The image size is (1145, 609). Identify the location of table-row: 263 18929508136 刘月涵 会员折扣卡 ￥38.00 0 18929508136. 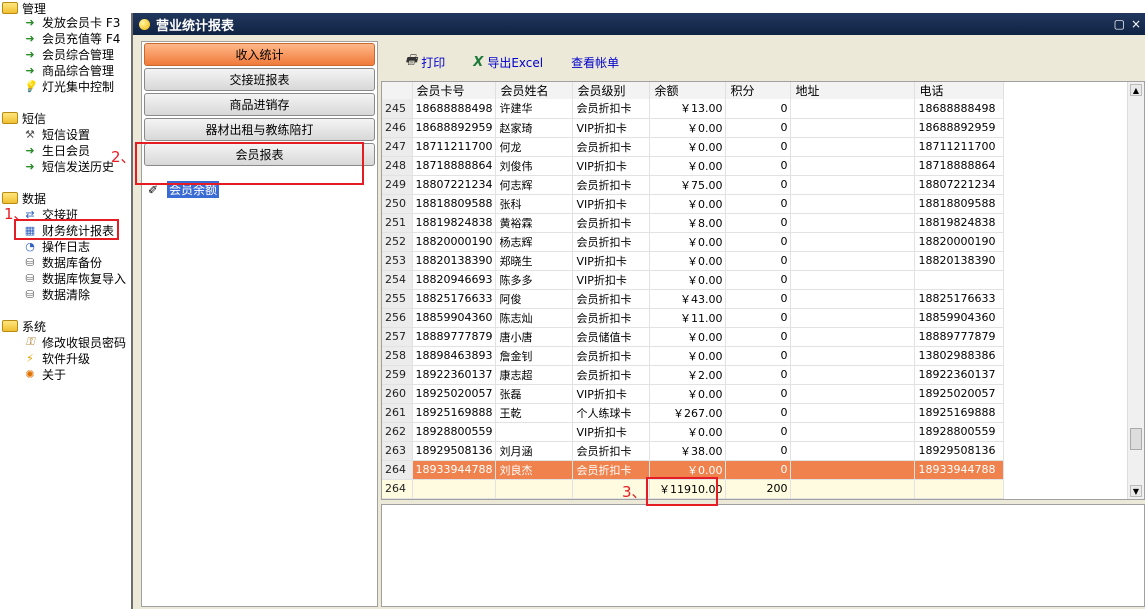
(693, 451).